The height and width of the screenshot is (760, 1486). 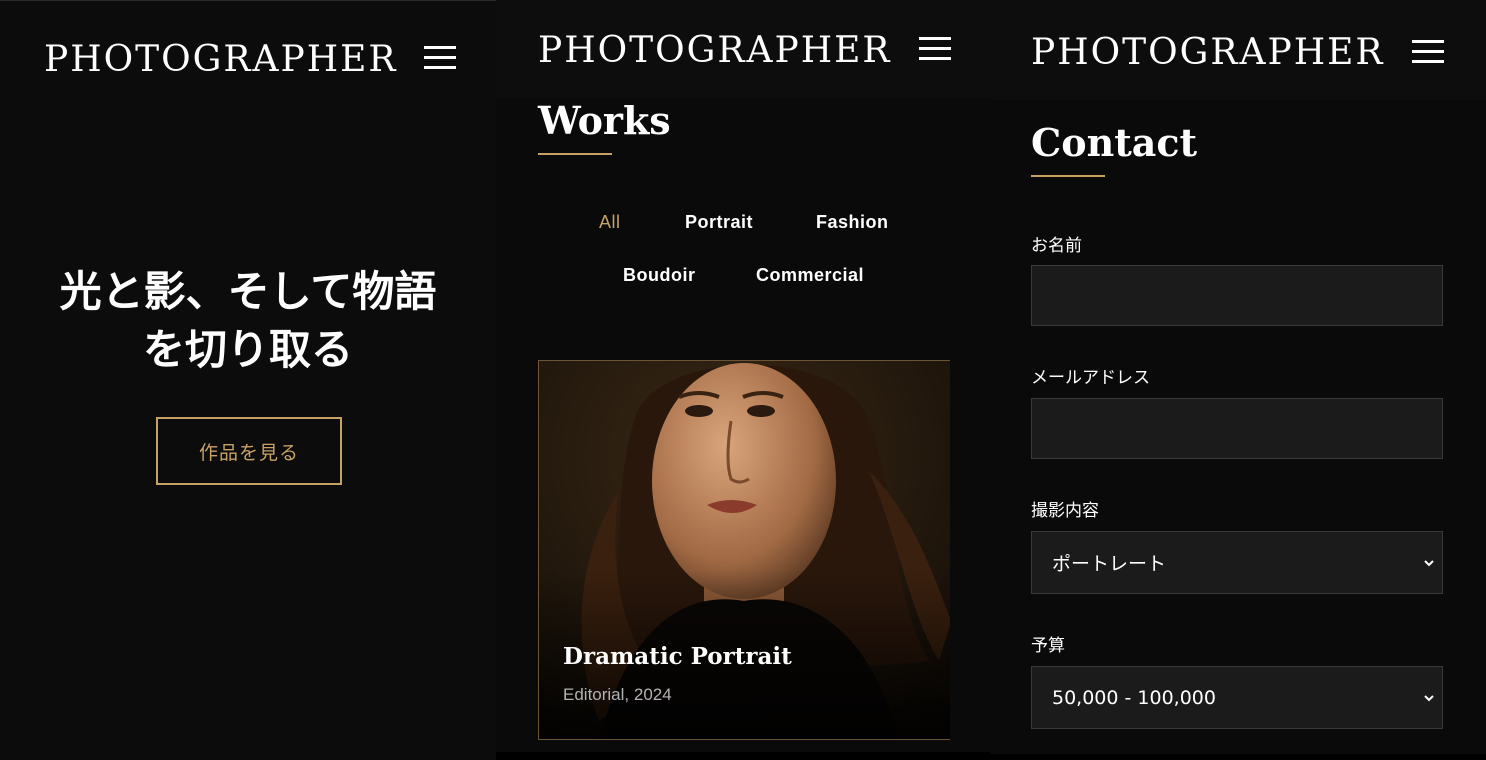 What do you see at coordinates (1134, 697) in the screenshot?
I see `budget-value: 50,000 - 100,000` at bounding box center [1134, 697].